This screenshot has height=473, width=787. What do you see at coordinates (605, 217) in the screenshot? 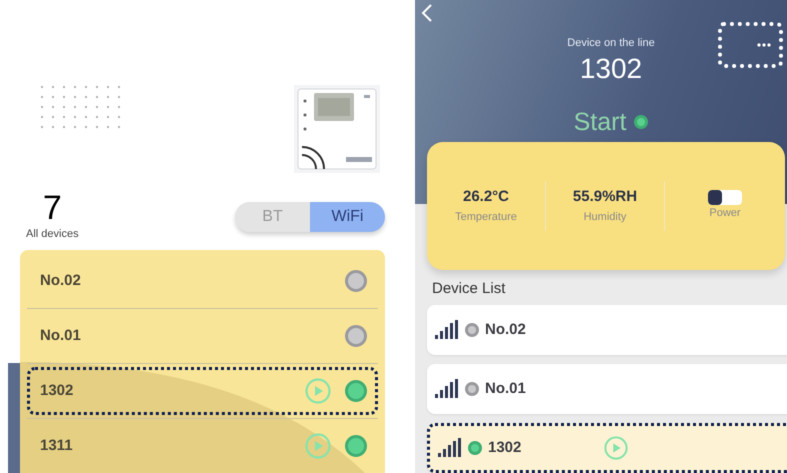
I see `reading-label: Humidity` at bounding box center [605, 217].